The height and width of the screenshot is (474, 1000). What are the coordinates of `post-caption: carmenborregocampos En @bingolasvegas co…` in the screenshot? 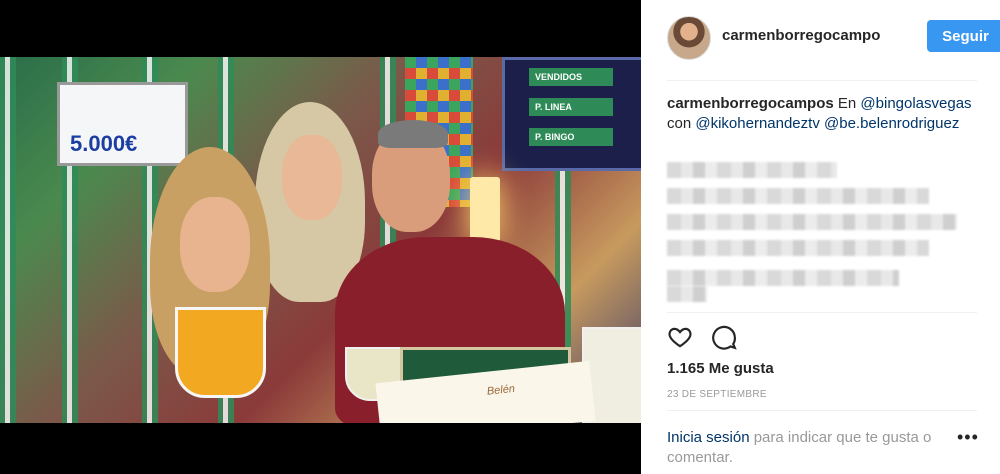 It's located at (819, 114).